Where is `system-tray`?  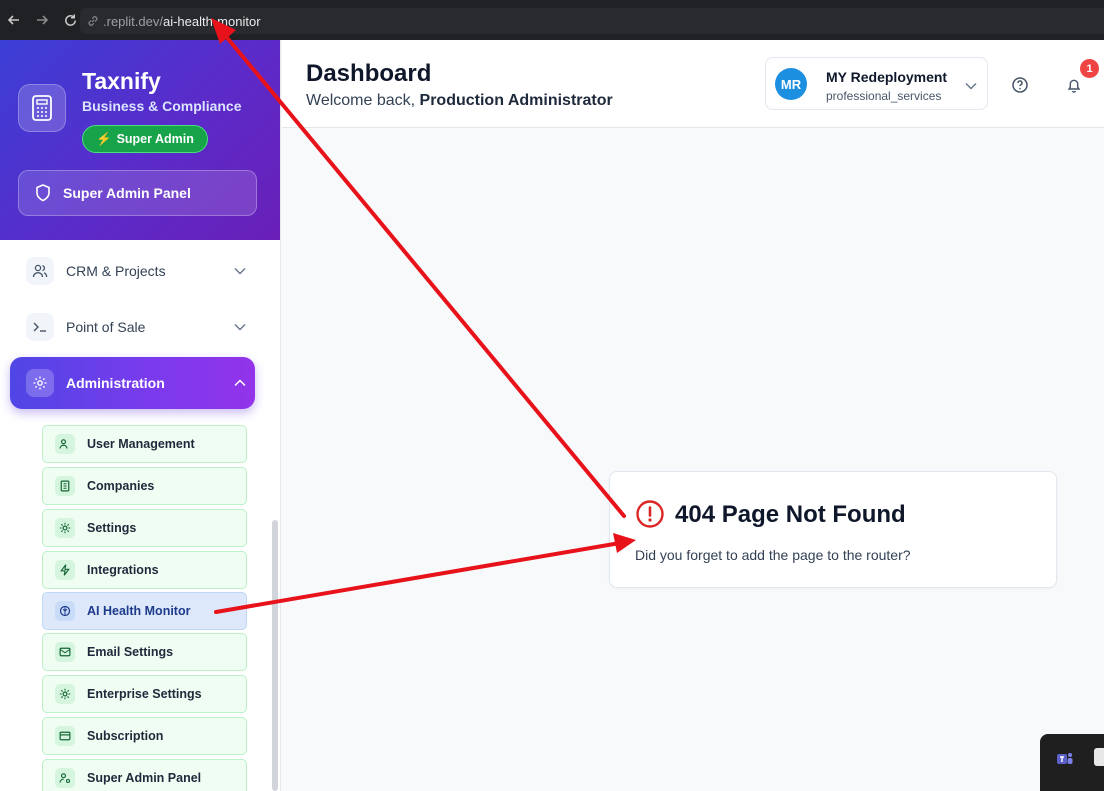
system-tray is located at coordinates (1072, 762).